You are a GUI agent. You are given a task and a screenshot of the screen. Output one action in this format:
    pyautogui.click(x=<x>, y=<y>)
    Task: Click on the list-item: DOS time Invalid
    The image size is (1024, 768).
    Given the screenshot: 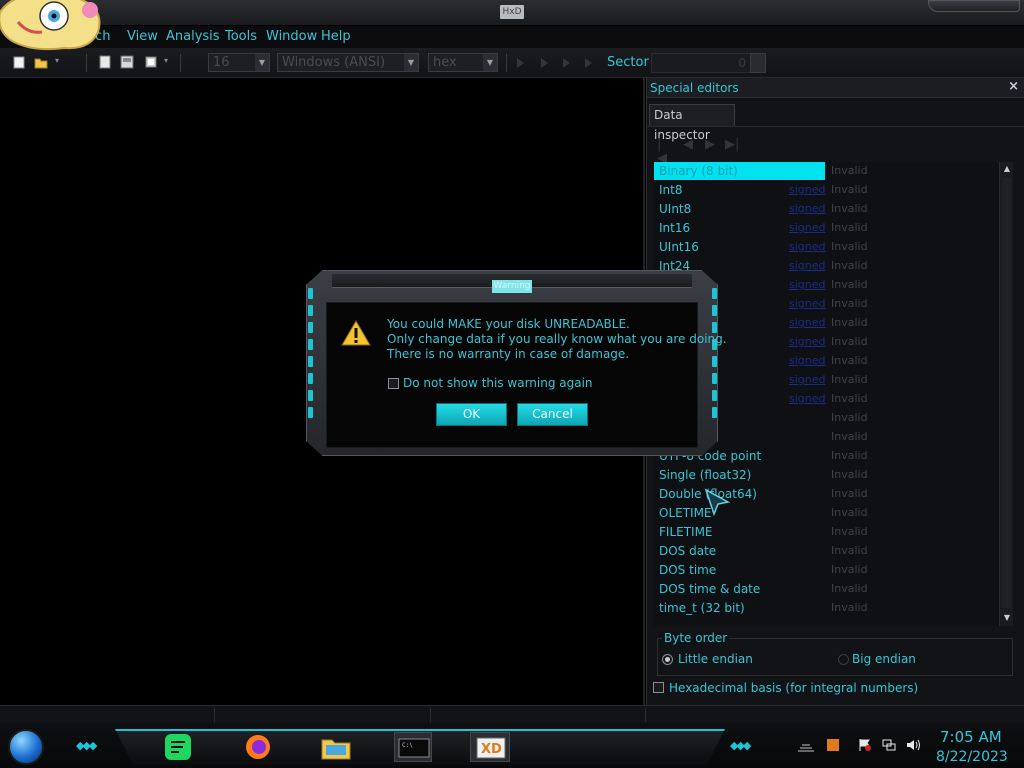 What is the action you would take?
    pyautogui.click(x=829, y=570)
    